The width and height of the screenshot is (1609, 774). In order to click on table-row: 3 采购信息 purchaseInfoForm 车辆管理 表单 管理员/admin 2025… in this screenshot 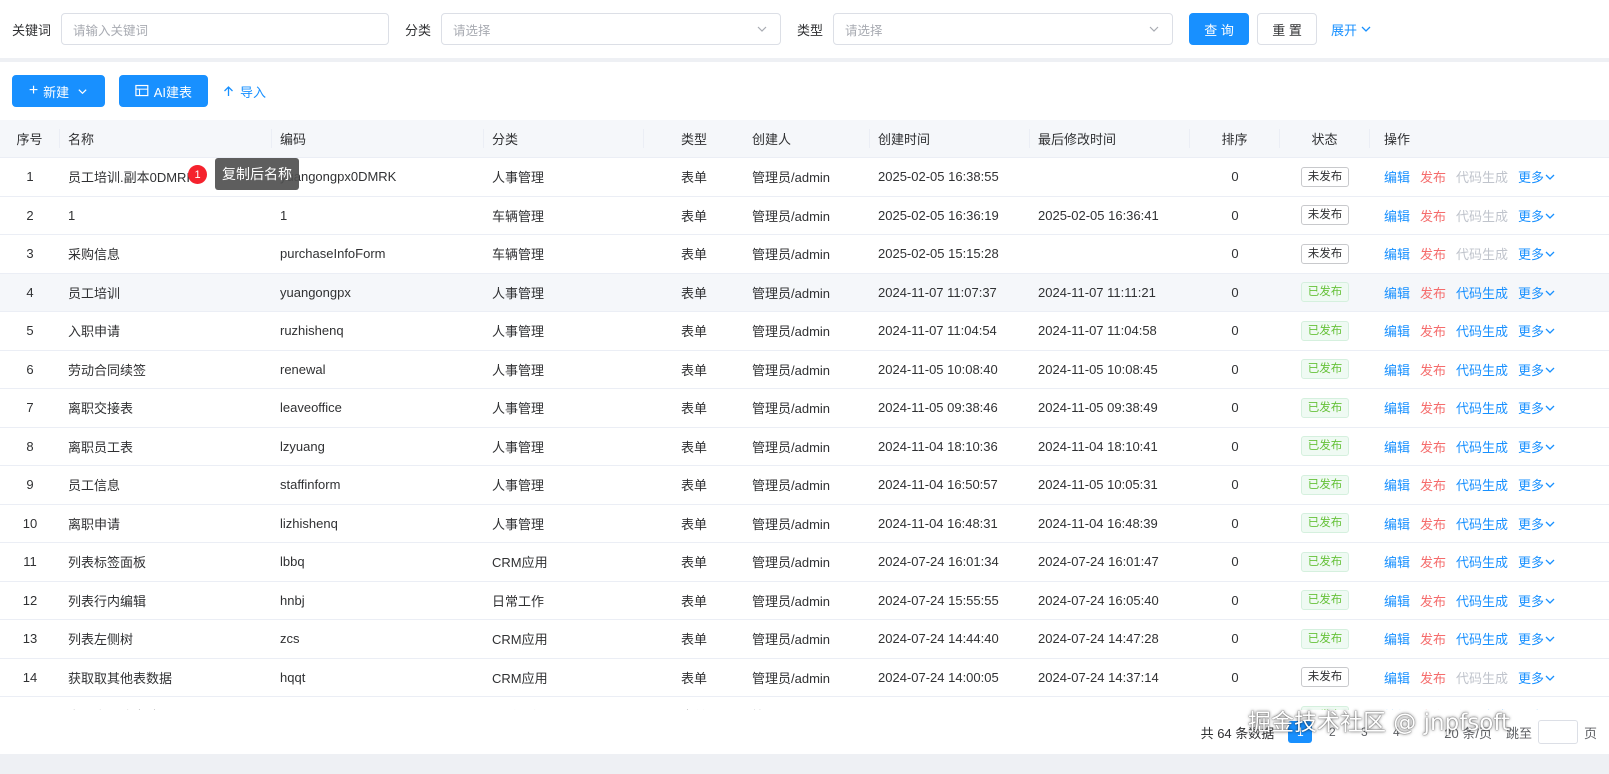, I will do `click(804, 254)`.